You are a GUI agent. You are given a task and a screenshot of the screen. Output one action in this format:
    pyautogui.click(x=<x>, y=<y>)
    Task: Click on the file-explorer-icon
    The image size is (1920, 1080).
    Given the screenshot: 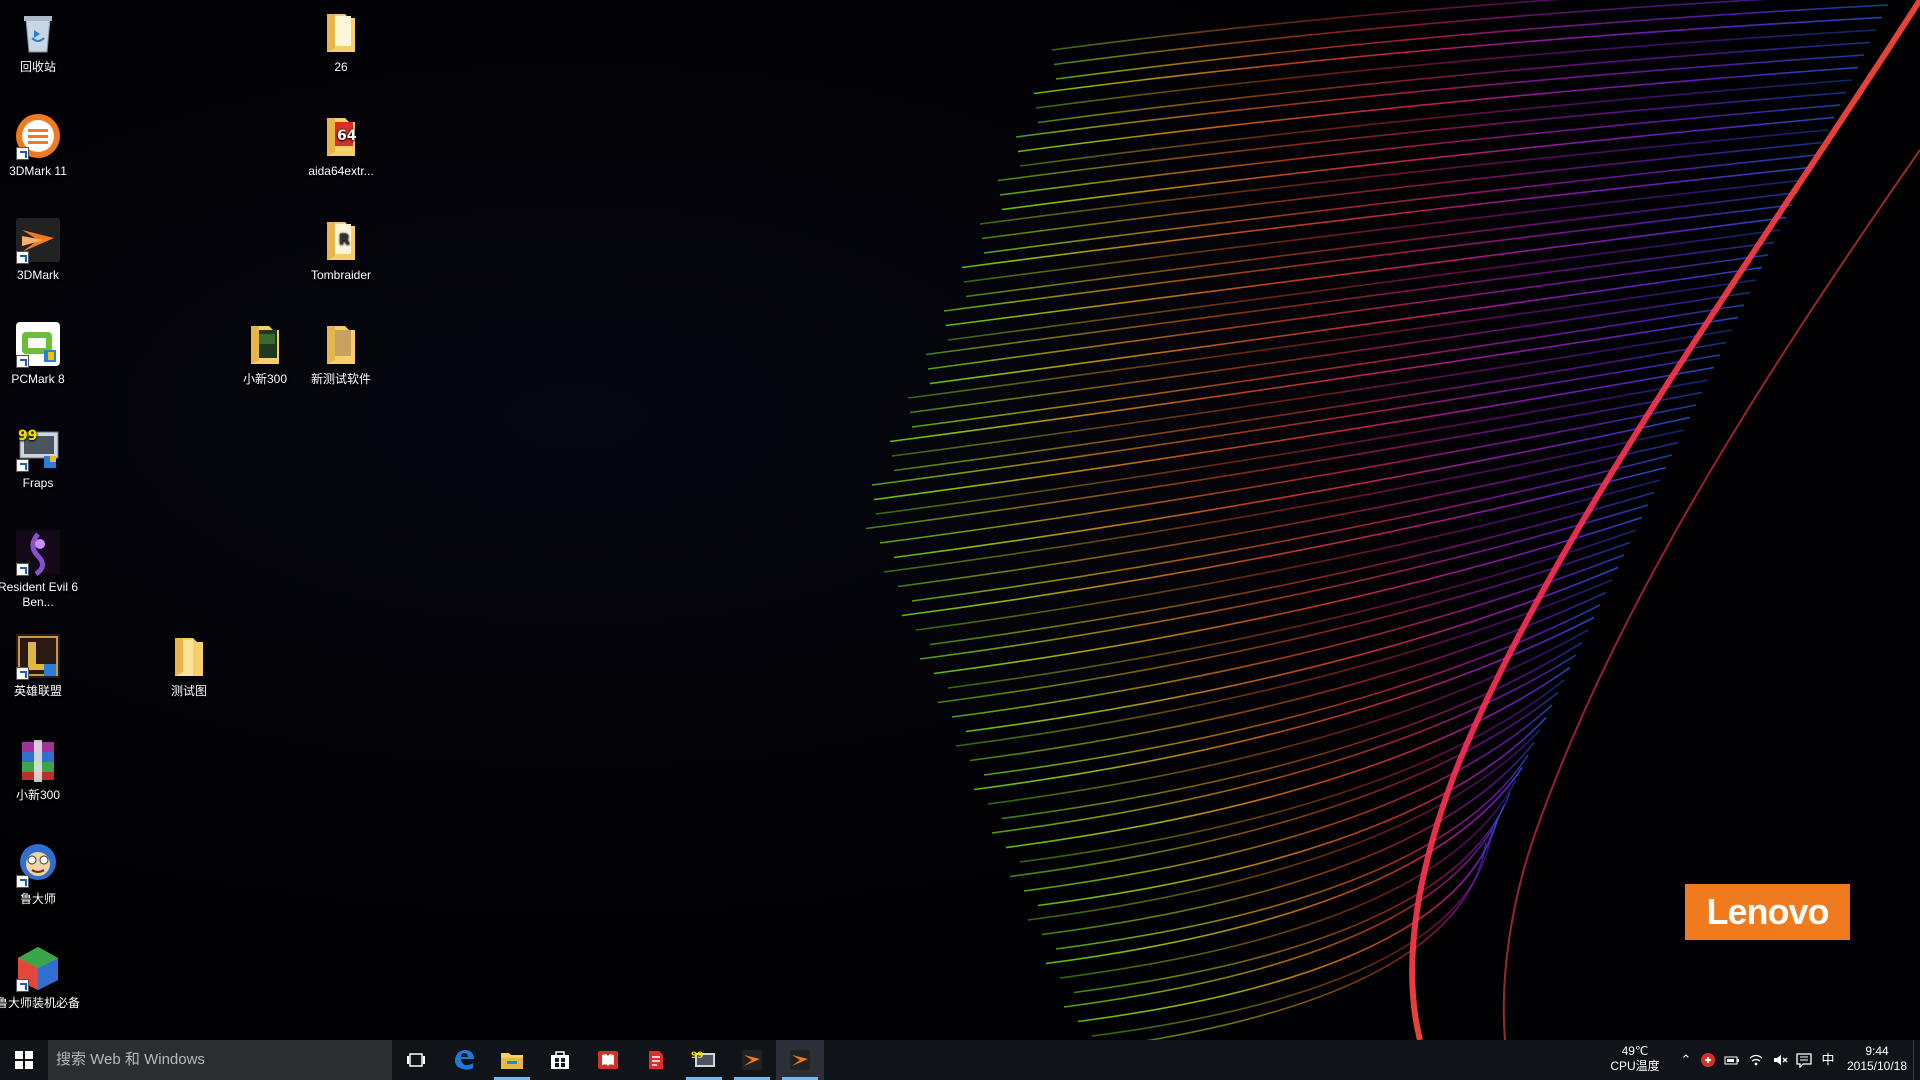 What is the action you would take?
    pyautogui.click(x=512, y=1061)
    